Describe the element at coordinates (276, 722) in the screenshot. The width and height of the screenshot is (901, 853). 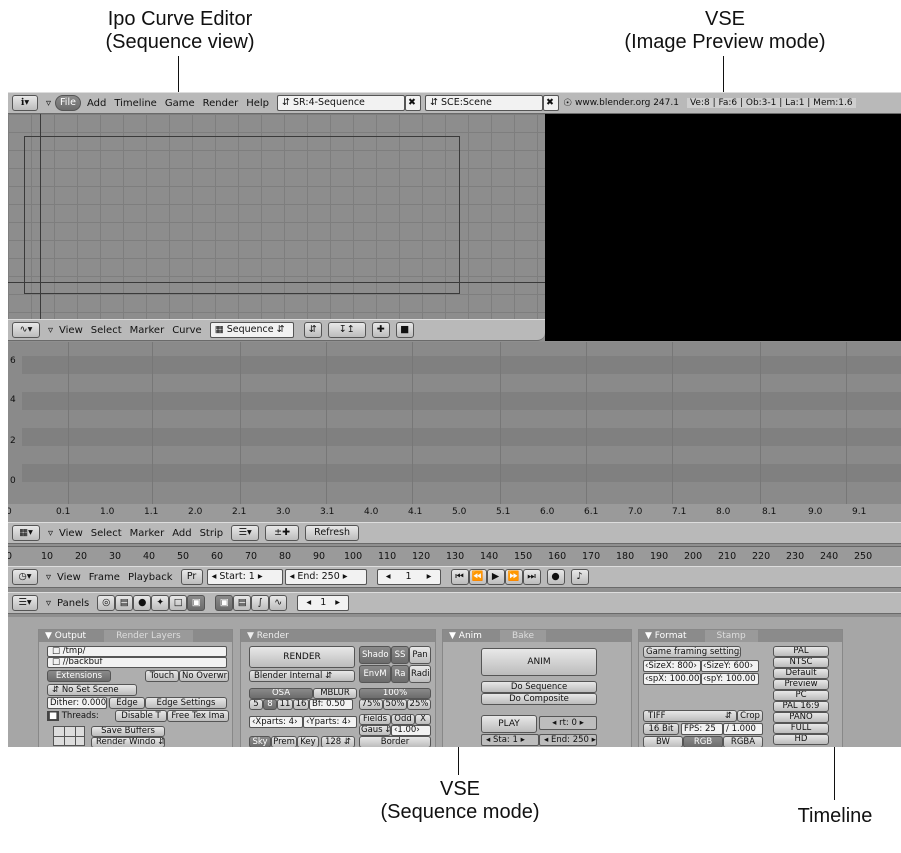
I see `xparts-field: ‹Xparts: 4›` at that location.